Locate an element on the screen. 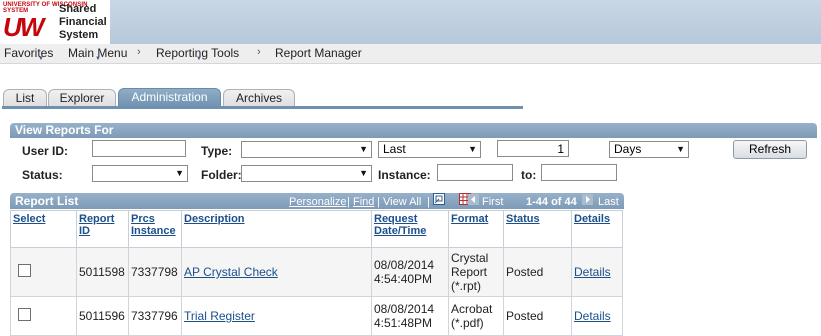 Image resolution: width=821 pixels, height=336 pixels. select-cell is located at coordinates (43, 272).